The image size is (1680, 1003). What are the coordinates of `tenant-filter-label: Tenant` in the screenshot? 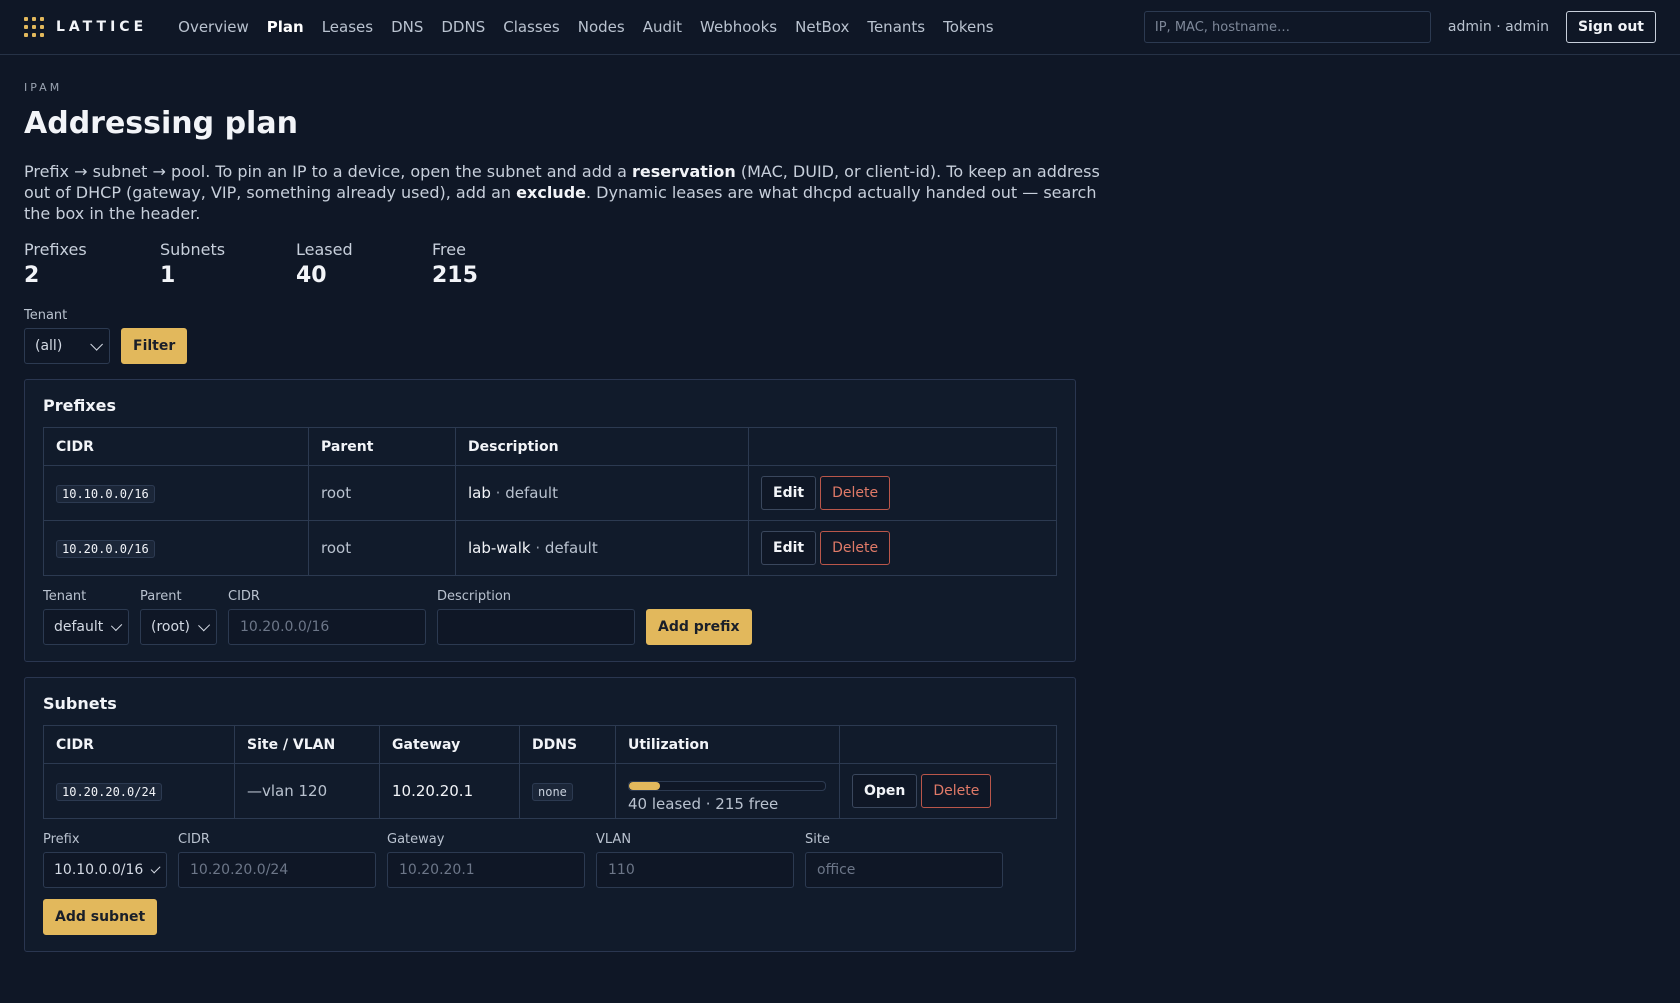 It's located at (46, 315).